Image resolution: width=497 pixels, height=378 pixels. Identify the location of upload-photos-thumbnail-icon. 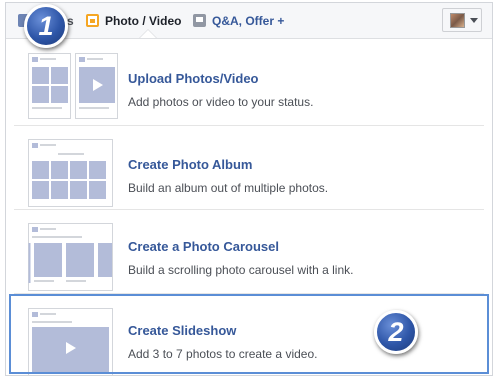
(73, 86).